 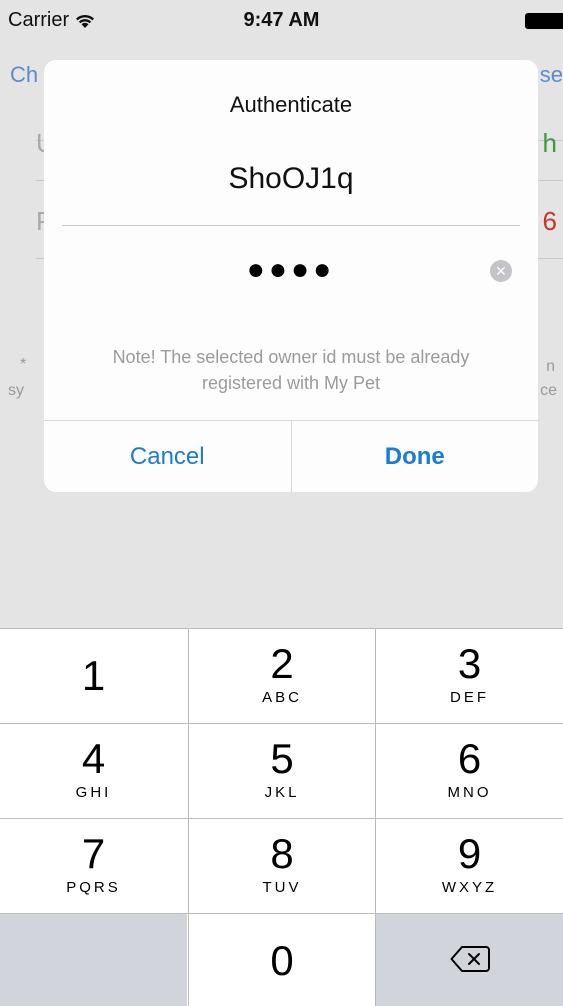 I want to click on key-6: 6 MNO, so click(x=469, y=771).